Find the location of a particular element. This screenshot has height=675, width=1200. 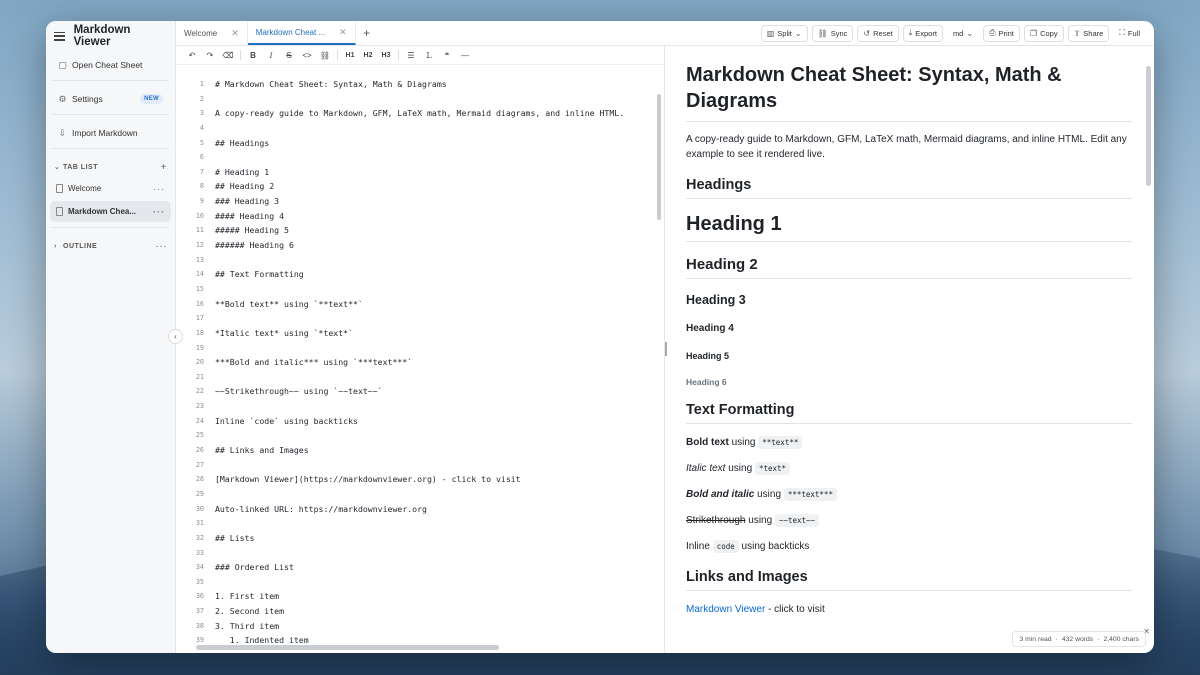

heading3-button: H3 is located at coordinates (386, 55).